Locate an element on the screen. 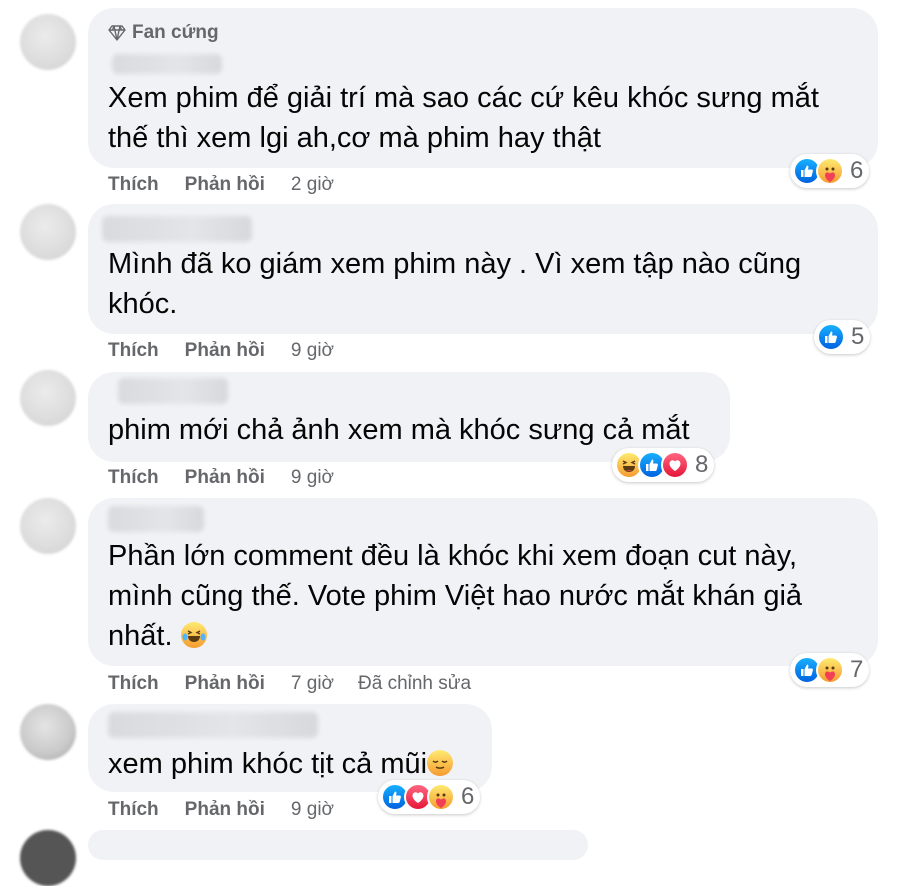  comment-line-text: xem phim khóc tịt cả mũi is located at coordinates (268, 764).